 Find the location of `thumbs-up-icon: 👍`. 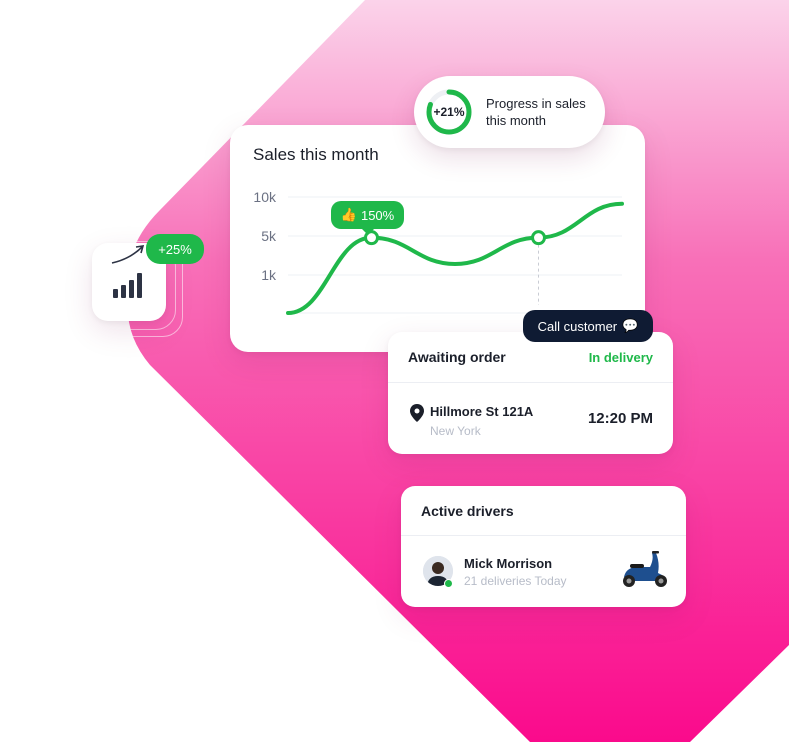

thumbs-up-icon: 👍 is located at coordinates (348, 214).